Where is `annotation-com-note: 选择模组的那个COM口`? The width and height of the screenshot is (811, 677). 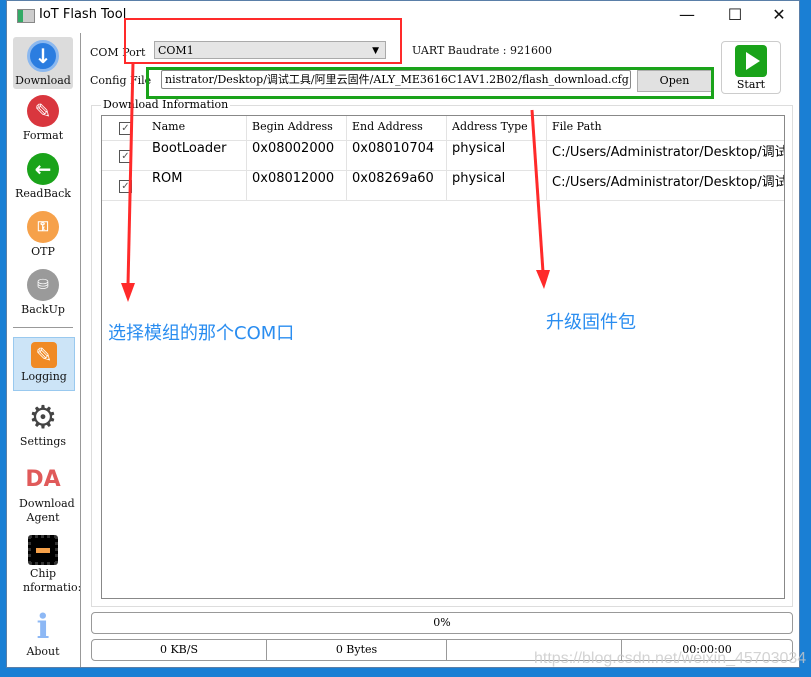 annotation-com-note: 选择模组的那个COM口 is located at coordinates (201, 333).